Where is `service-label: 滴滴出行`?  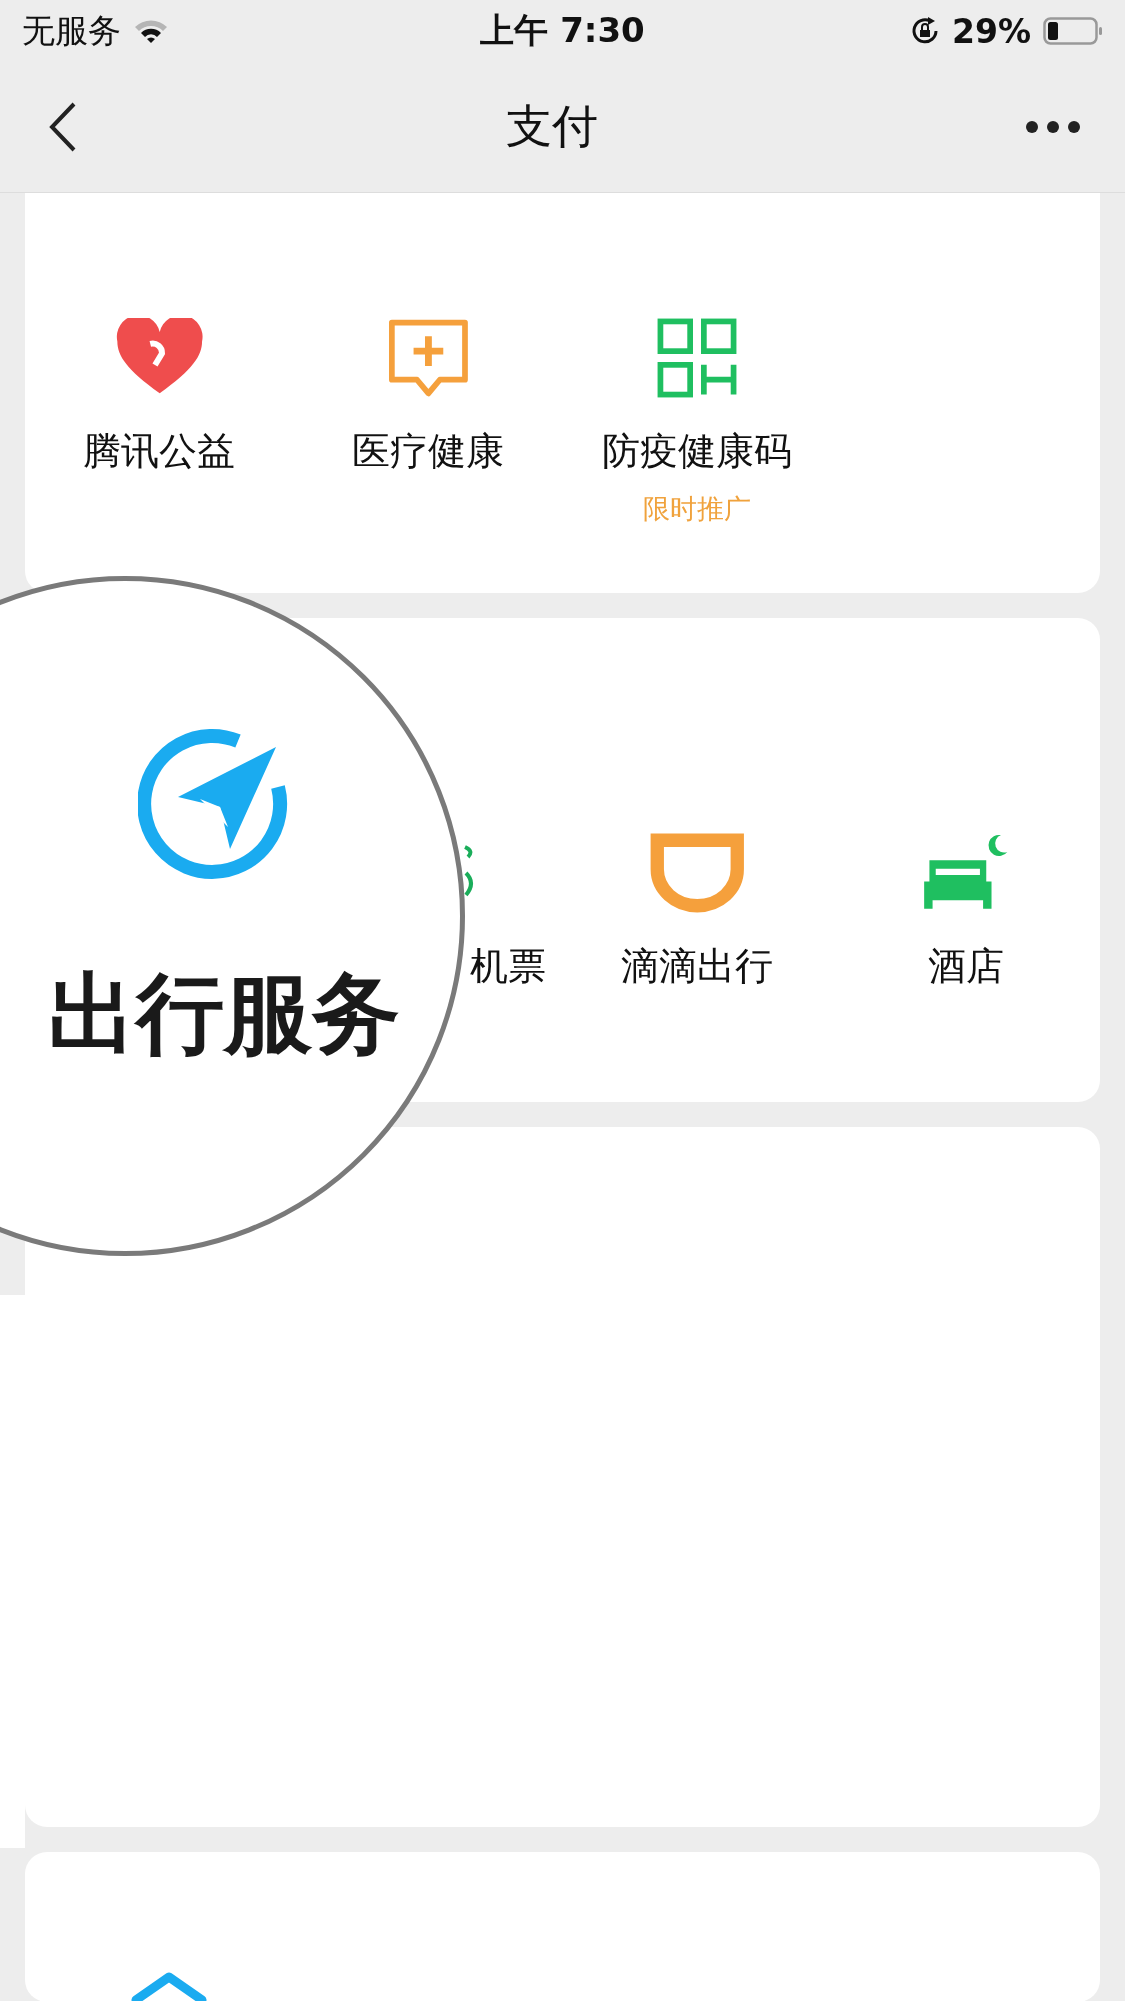
service-label: 滴滴出行 is located at coordinates (696, 966).